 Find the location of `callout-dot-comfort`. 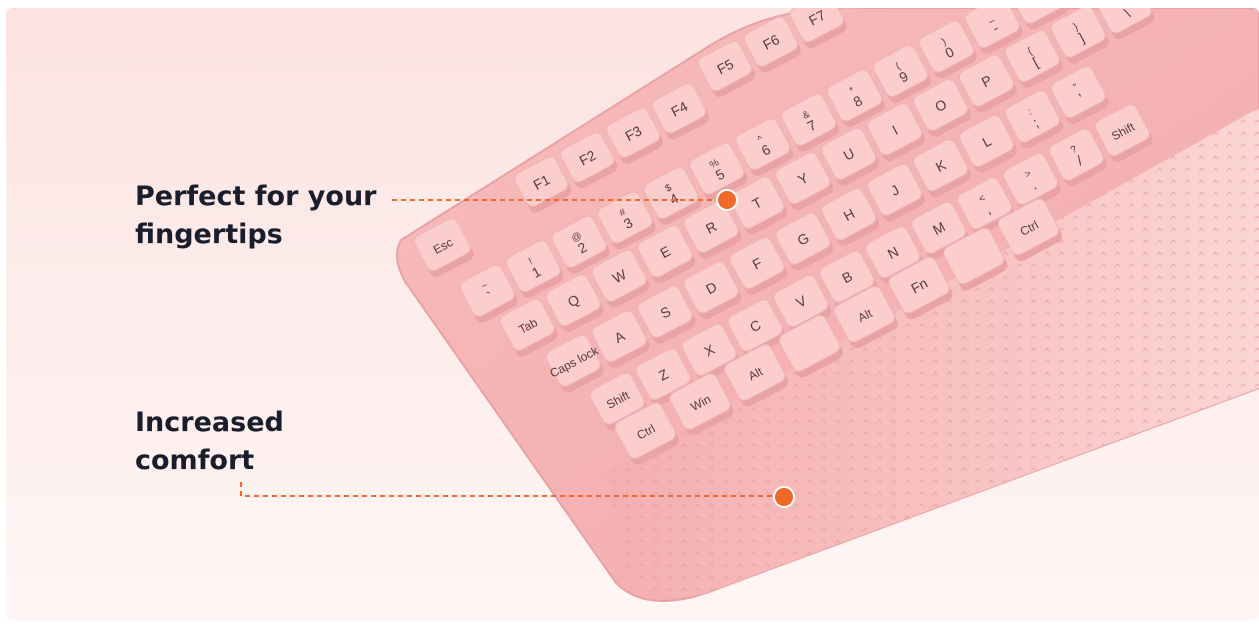

callout-dot-comfort is located at coordinates (784, 497).